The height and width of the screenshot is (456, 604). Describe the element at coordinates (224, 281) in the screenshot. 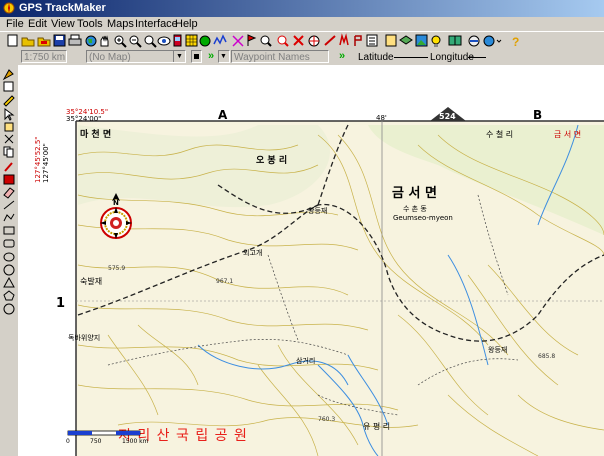

I see `svg-text: 967.1` at that location.